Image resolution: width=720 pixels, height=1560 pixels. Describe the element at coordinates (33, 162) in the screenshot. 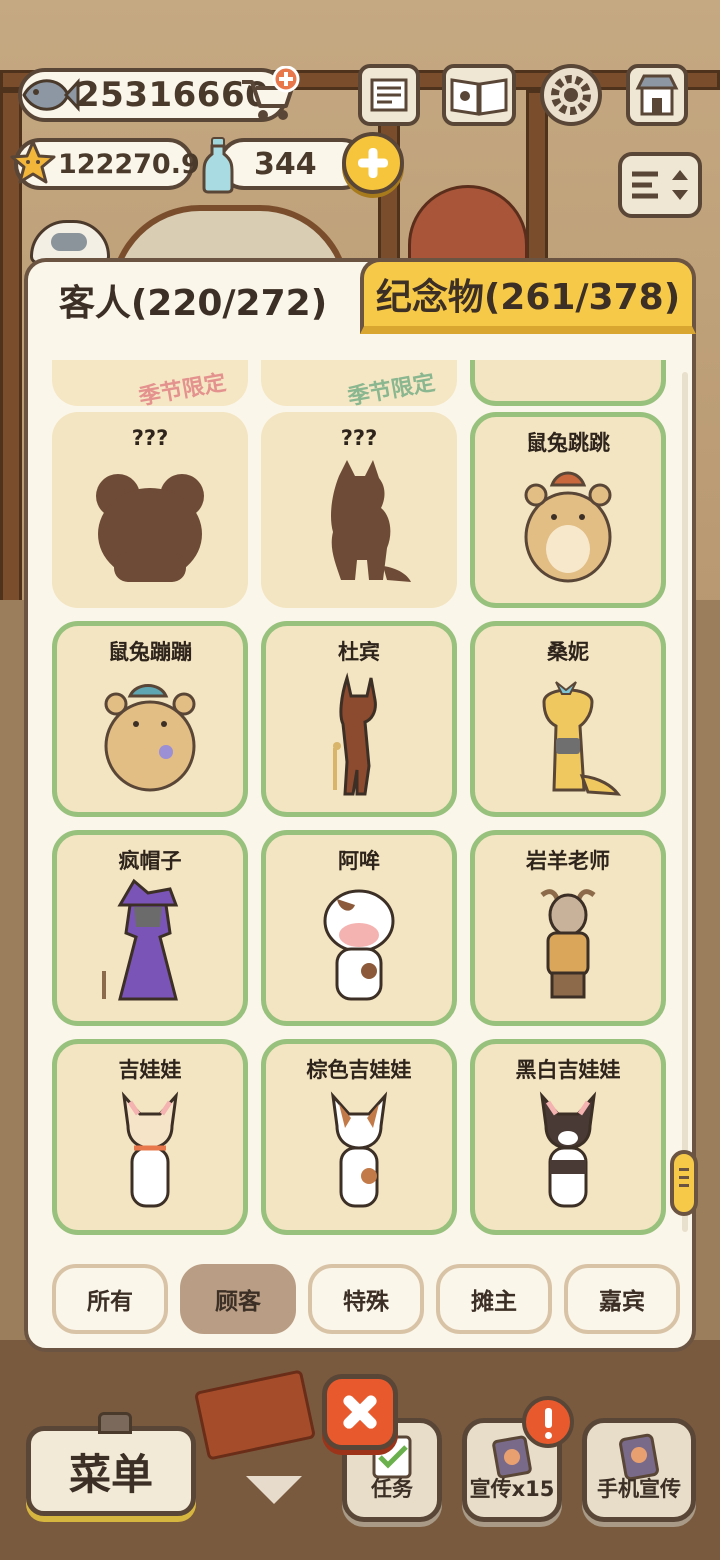

I see `star-icon` at that location.